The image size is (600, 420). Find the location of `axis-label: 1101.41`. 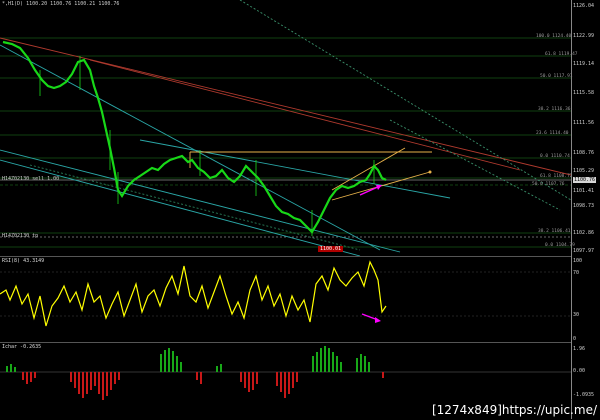

axis-label: 1101.41 is located at coordinates (584, 191).